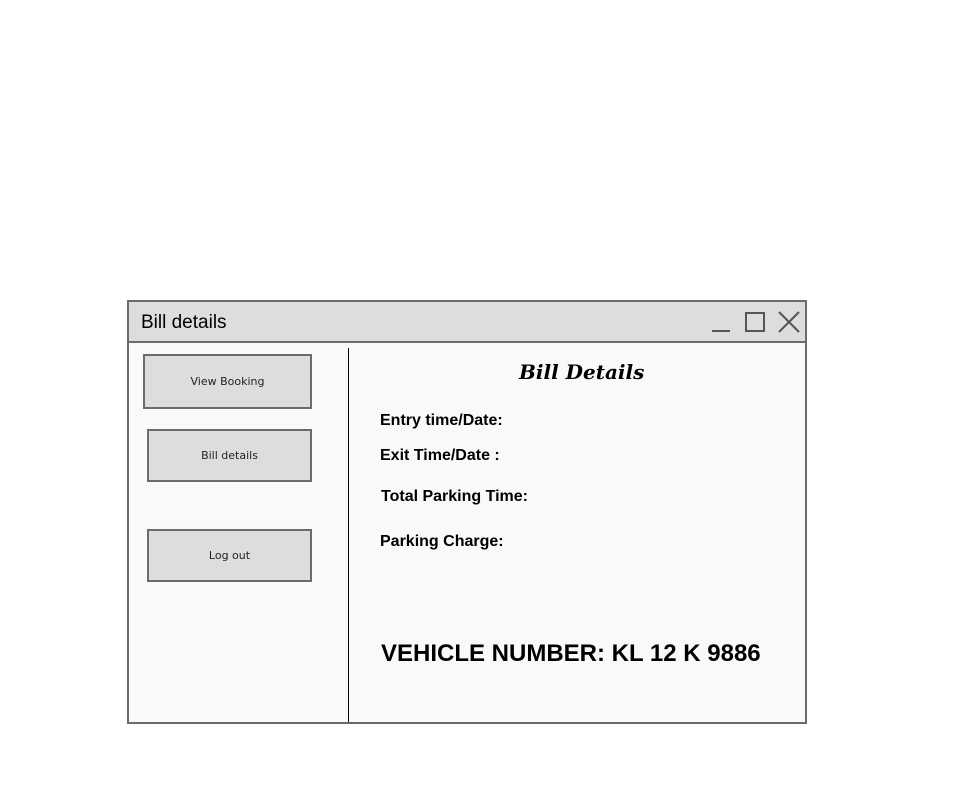  Describe the element at coordinates (229, 455) in the screenshot. I see `bill-details-button: Bill details` at that location.